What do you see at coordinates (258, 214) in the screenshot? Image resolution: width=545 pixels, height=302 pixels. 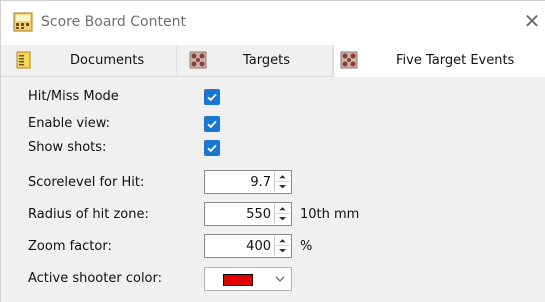 I see `radius-value: 550` at bounding box center [258, 214].